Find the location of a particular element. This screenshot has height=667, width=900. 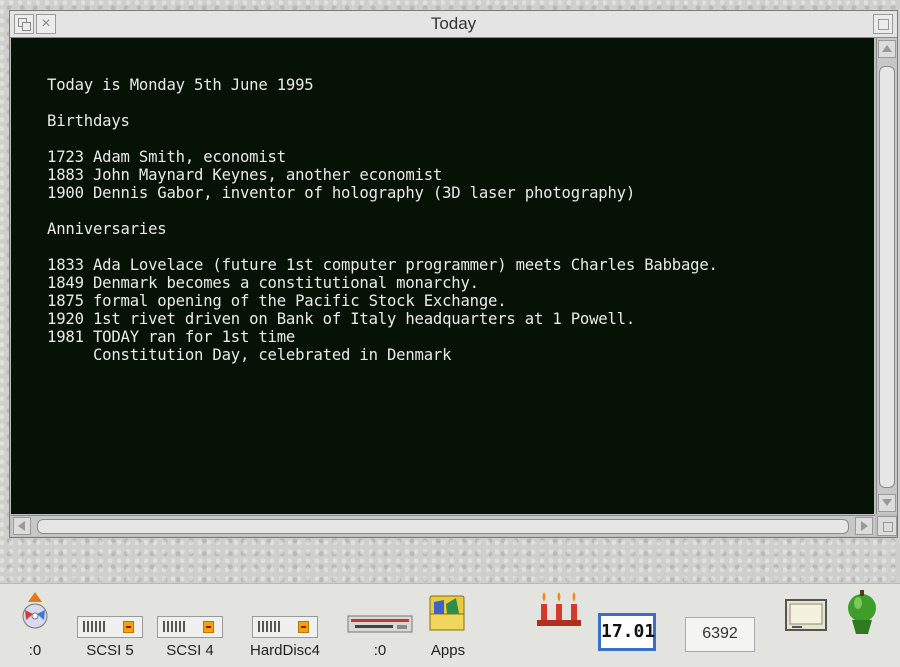

scroll-up-icon is located at coordinates (887, 49).